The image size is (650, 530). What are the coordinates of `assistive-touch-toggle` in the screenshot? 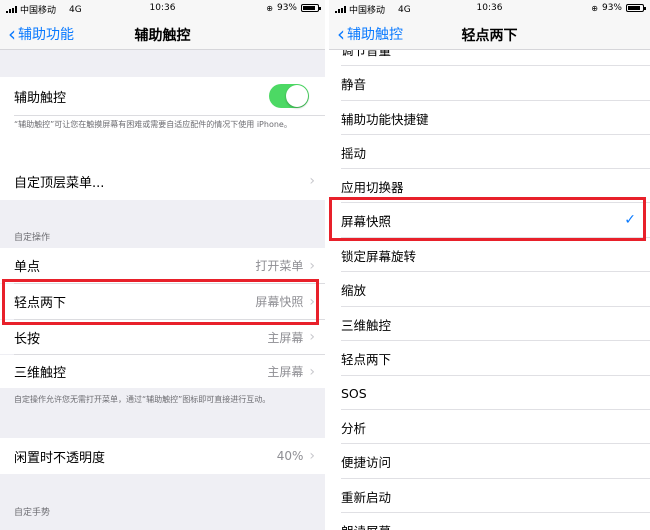 It's located at (289, 96).